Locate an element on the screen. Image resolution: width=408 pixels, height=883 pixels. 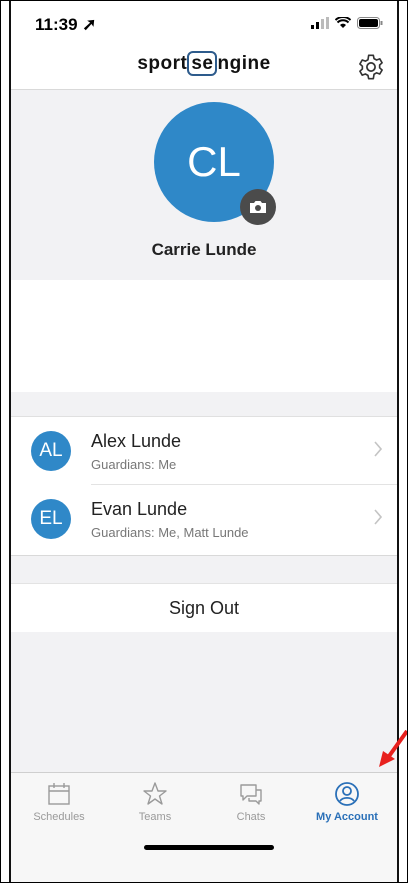
tab-label: Schedules is located at coordinates (59, 817).